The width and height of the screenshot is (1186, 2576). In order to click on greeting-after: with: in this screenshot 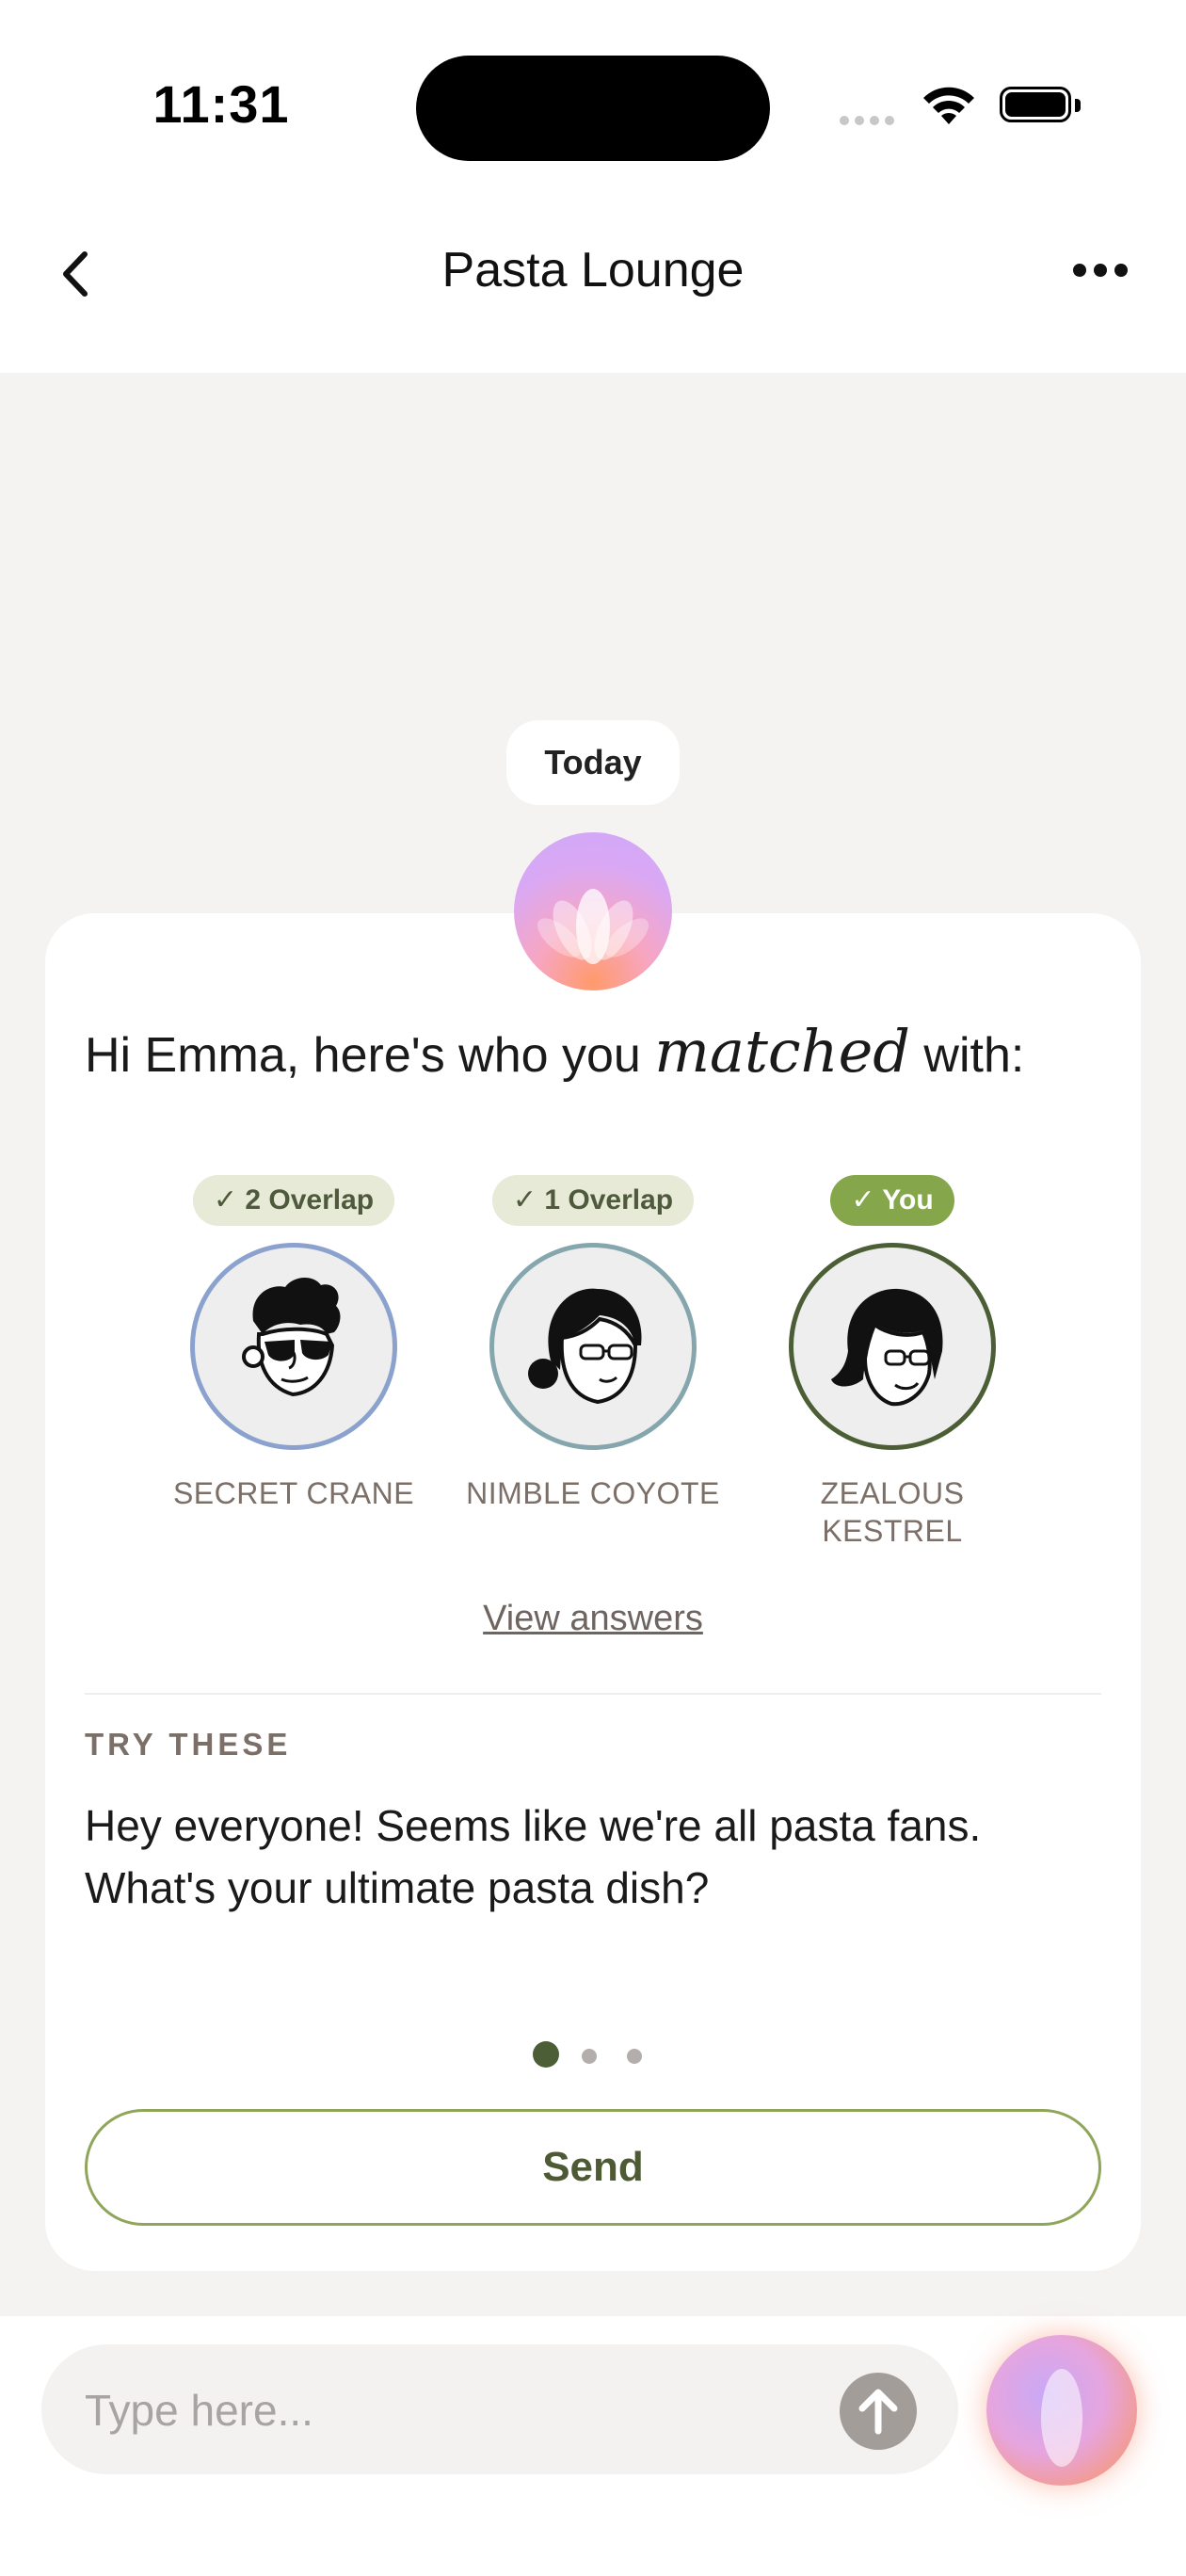, I will do `click(967, 1055)`.